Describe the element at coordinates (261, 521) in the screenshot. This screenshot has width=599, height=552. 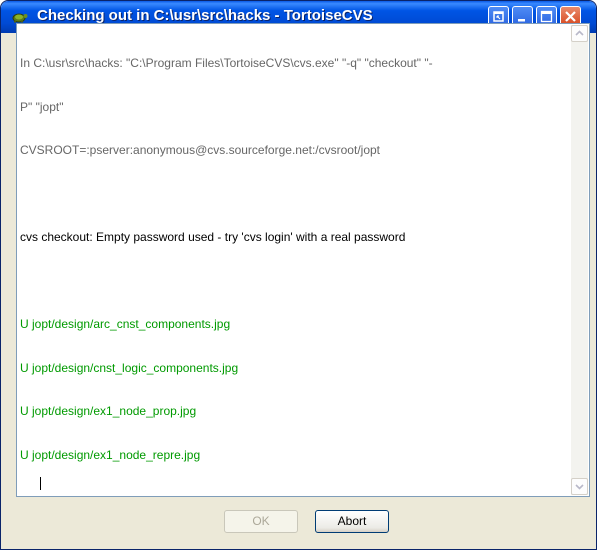
I see `ok-button: OK` at that location.